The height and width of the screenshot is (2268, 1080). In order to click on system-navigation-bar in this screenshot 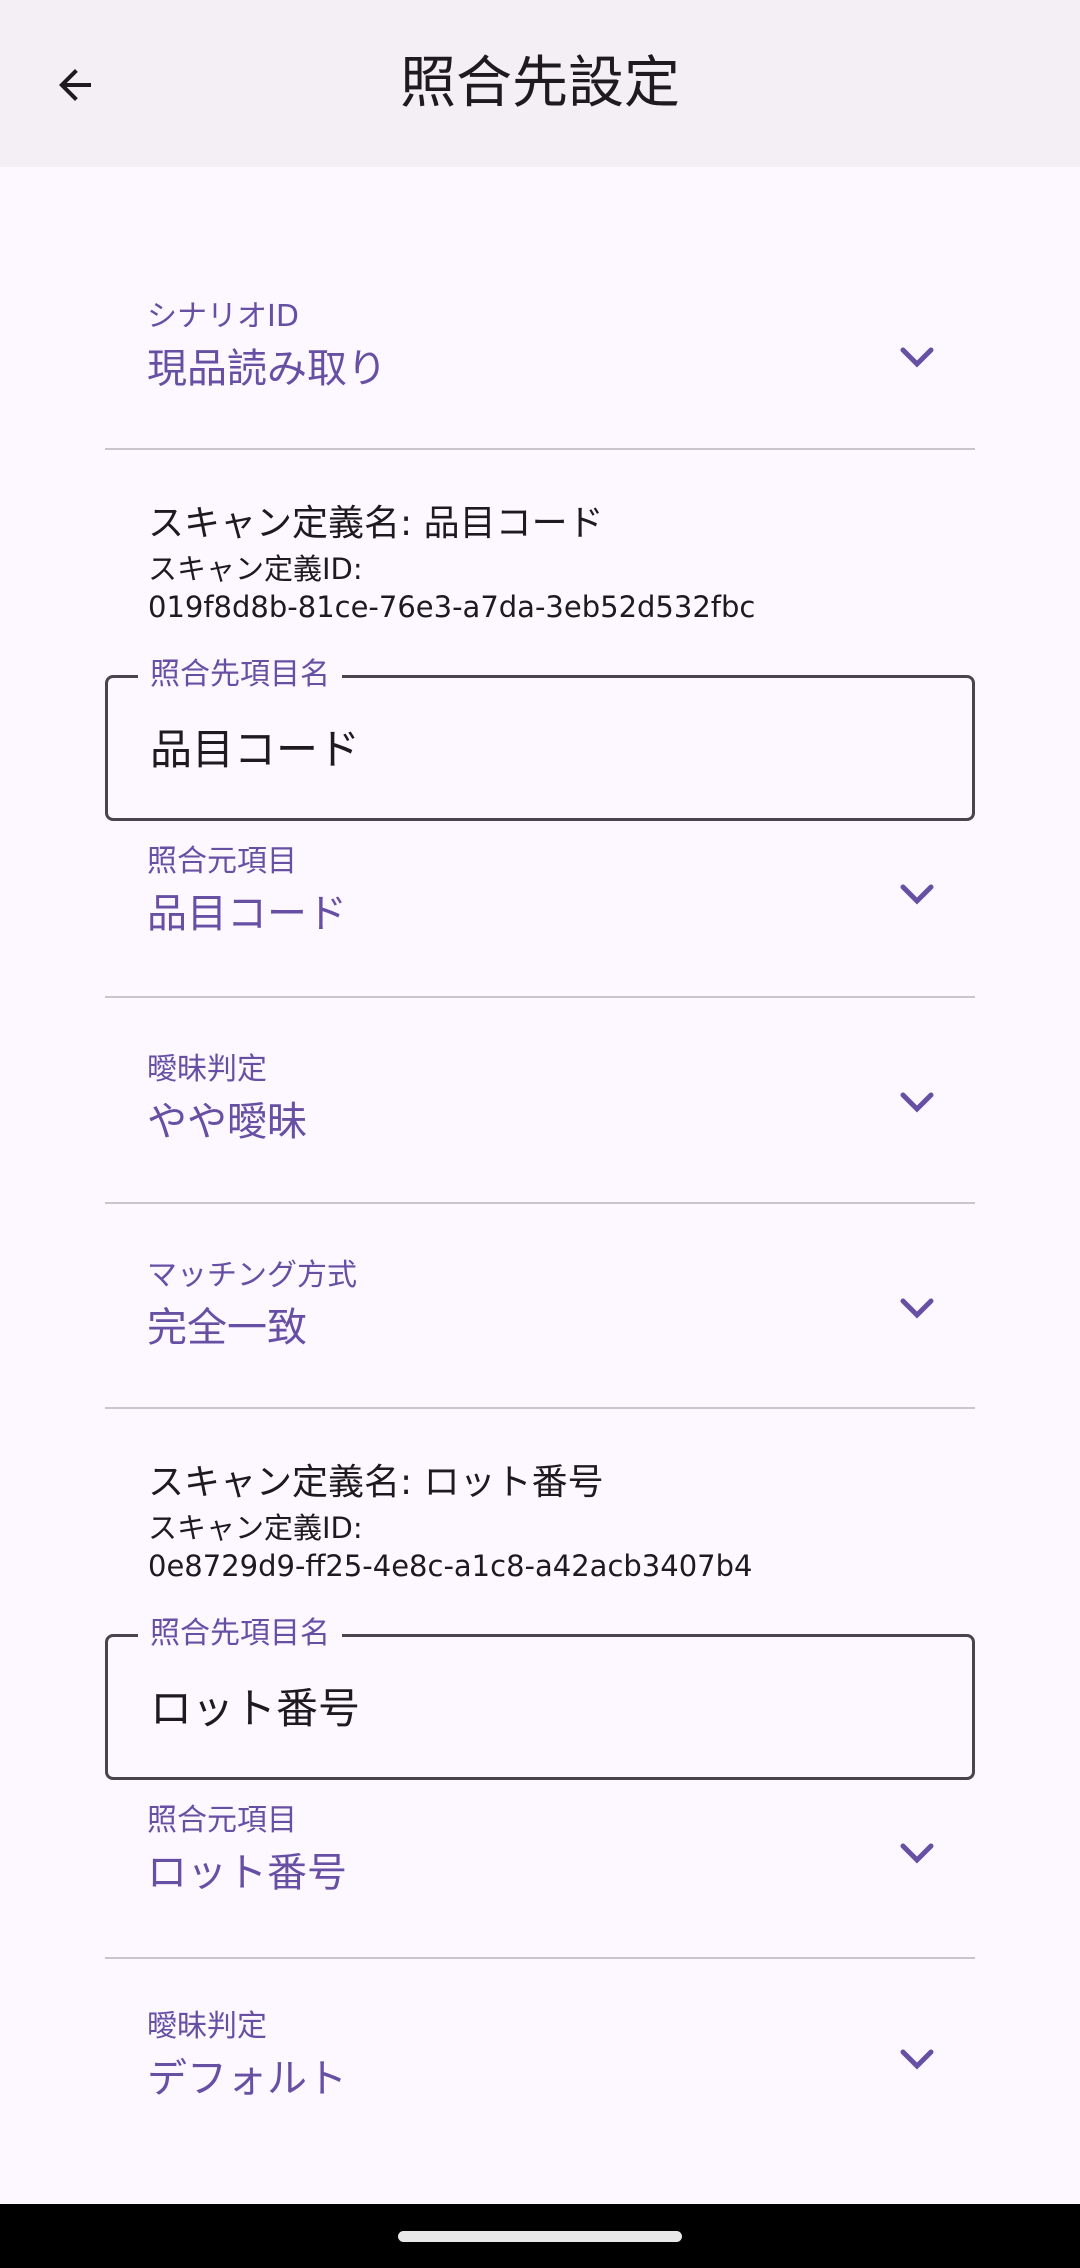, I will do `click(540, 2236)`.